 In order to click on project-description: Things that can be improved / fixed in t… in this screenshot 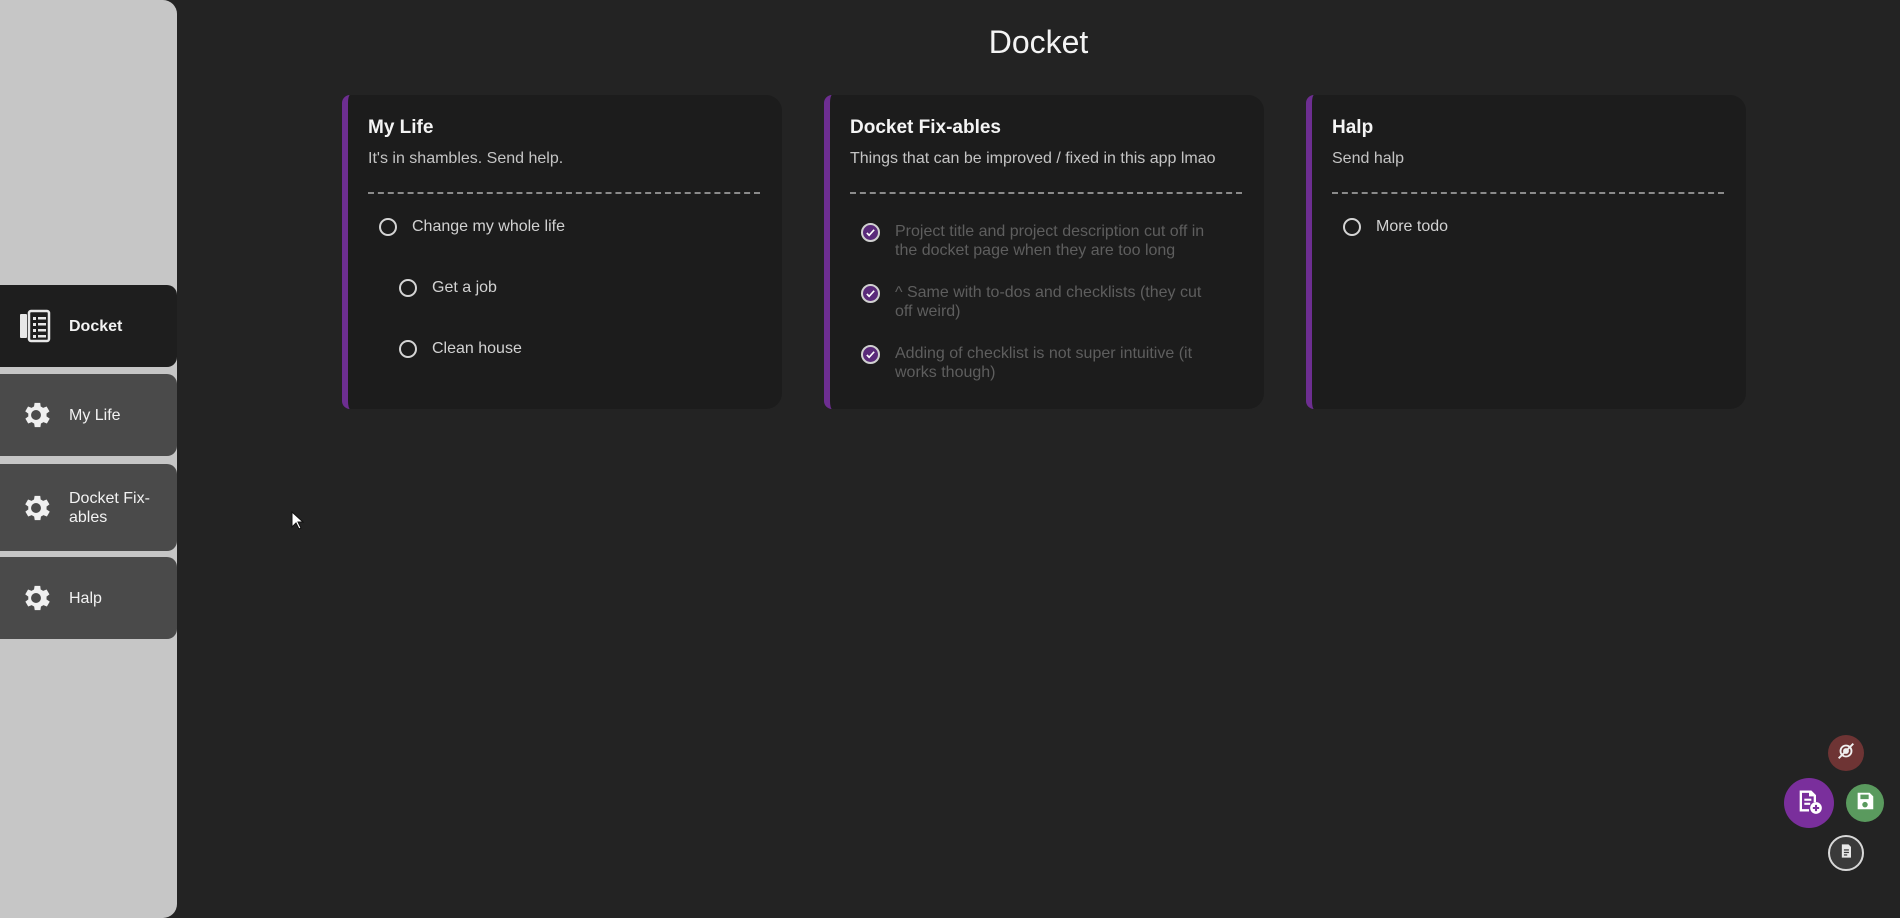, I will do `click(1033, 158)`.